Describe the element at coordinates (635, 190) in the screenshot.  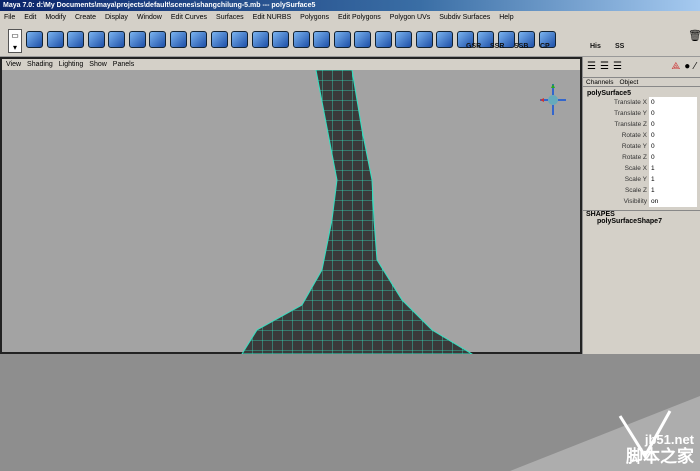
I see `channel-label: Scale Z` at that location.